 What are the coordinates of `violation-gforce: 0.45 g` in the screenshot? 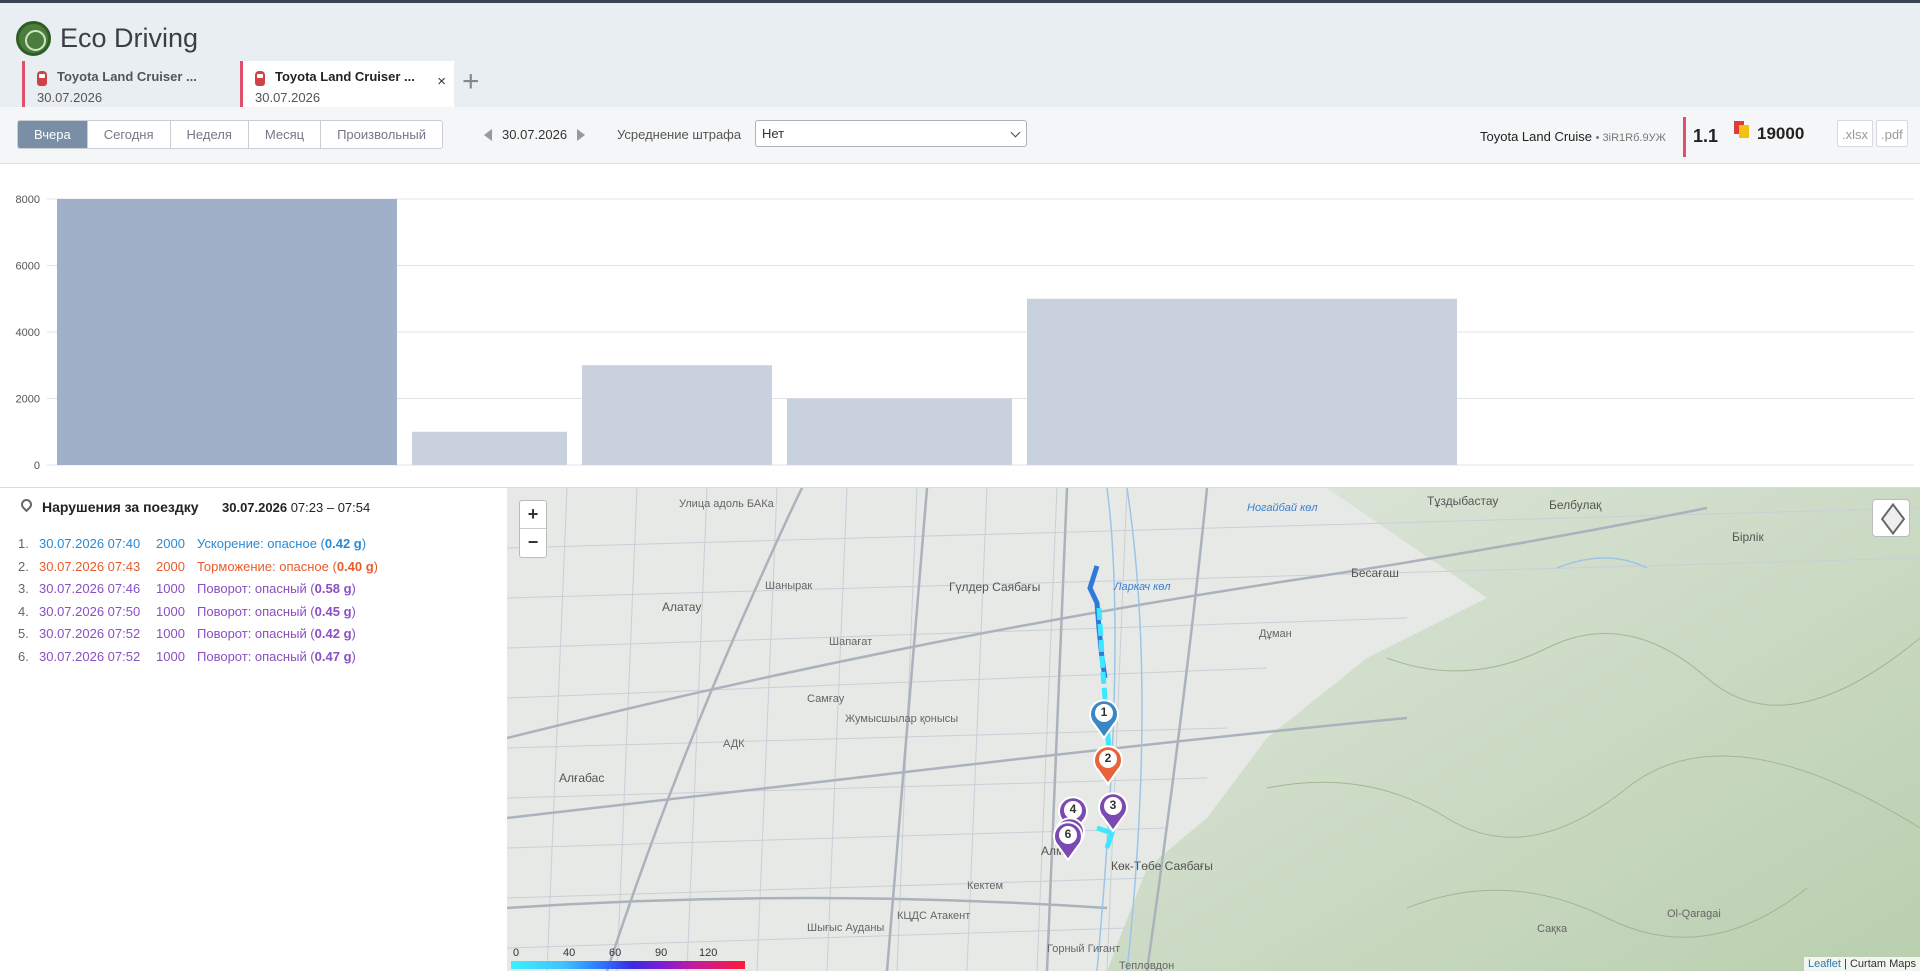 It's located at (333, 611).